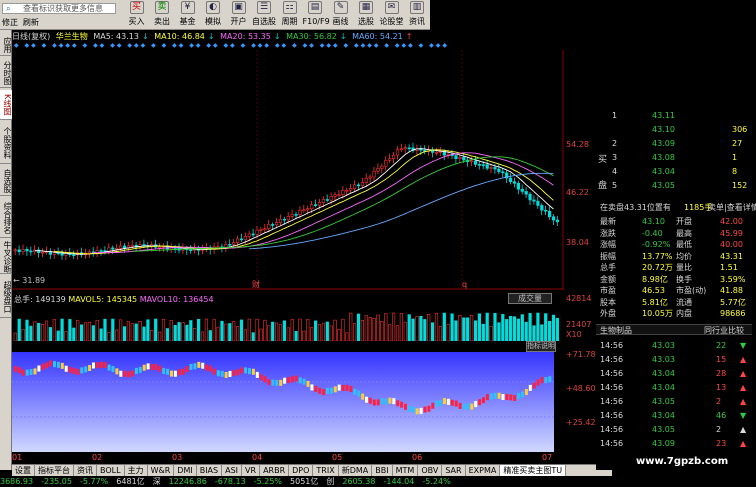 This screenshot has height=487, width=756. What do you see at coordinates (6, 143) in the screenshot?
I see `side-tab-3: 个股资料` at bounding box center [6, 143].